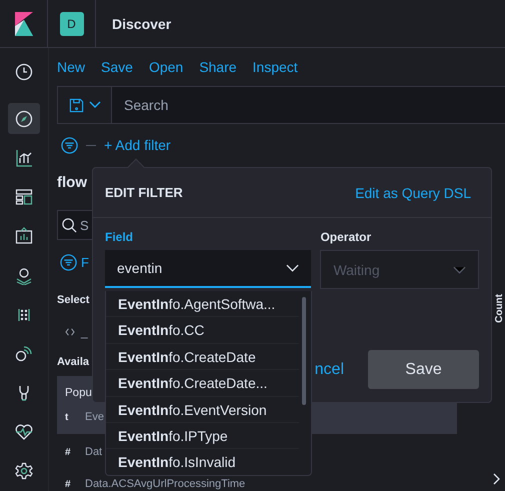 The height and width of the screenshot is (491, 505). I want to click on menu-link: Inspect, so click(275, 67).